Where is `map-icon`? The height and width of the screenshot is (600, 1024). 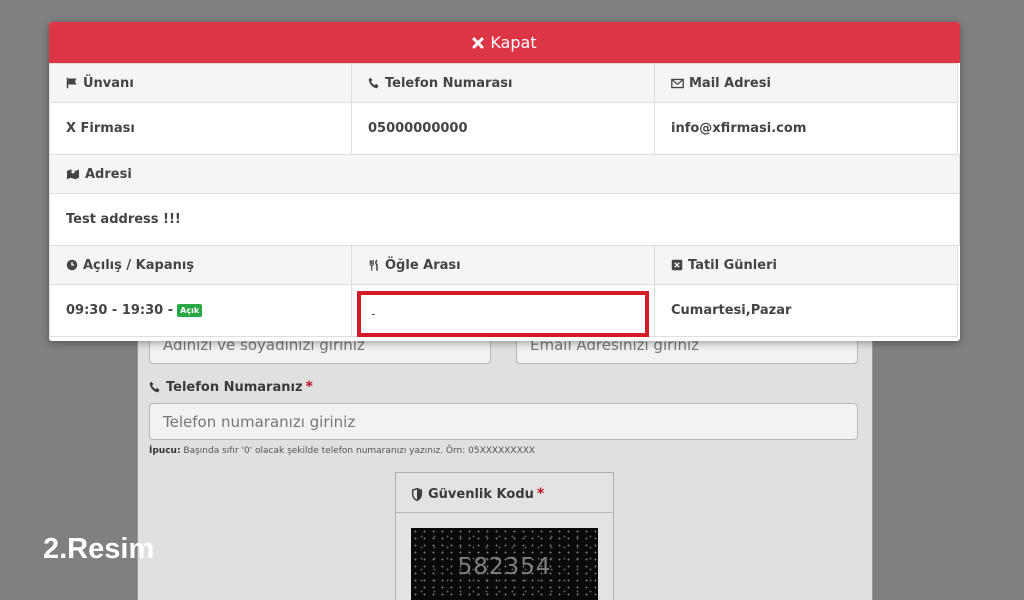
map-icon is located at coordinates (73, 174).